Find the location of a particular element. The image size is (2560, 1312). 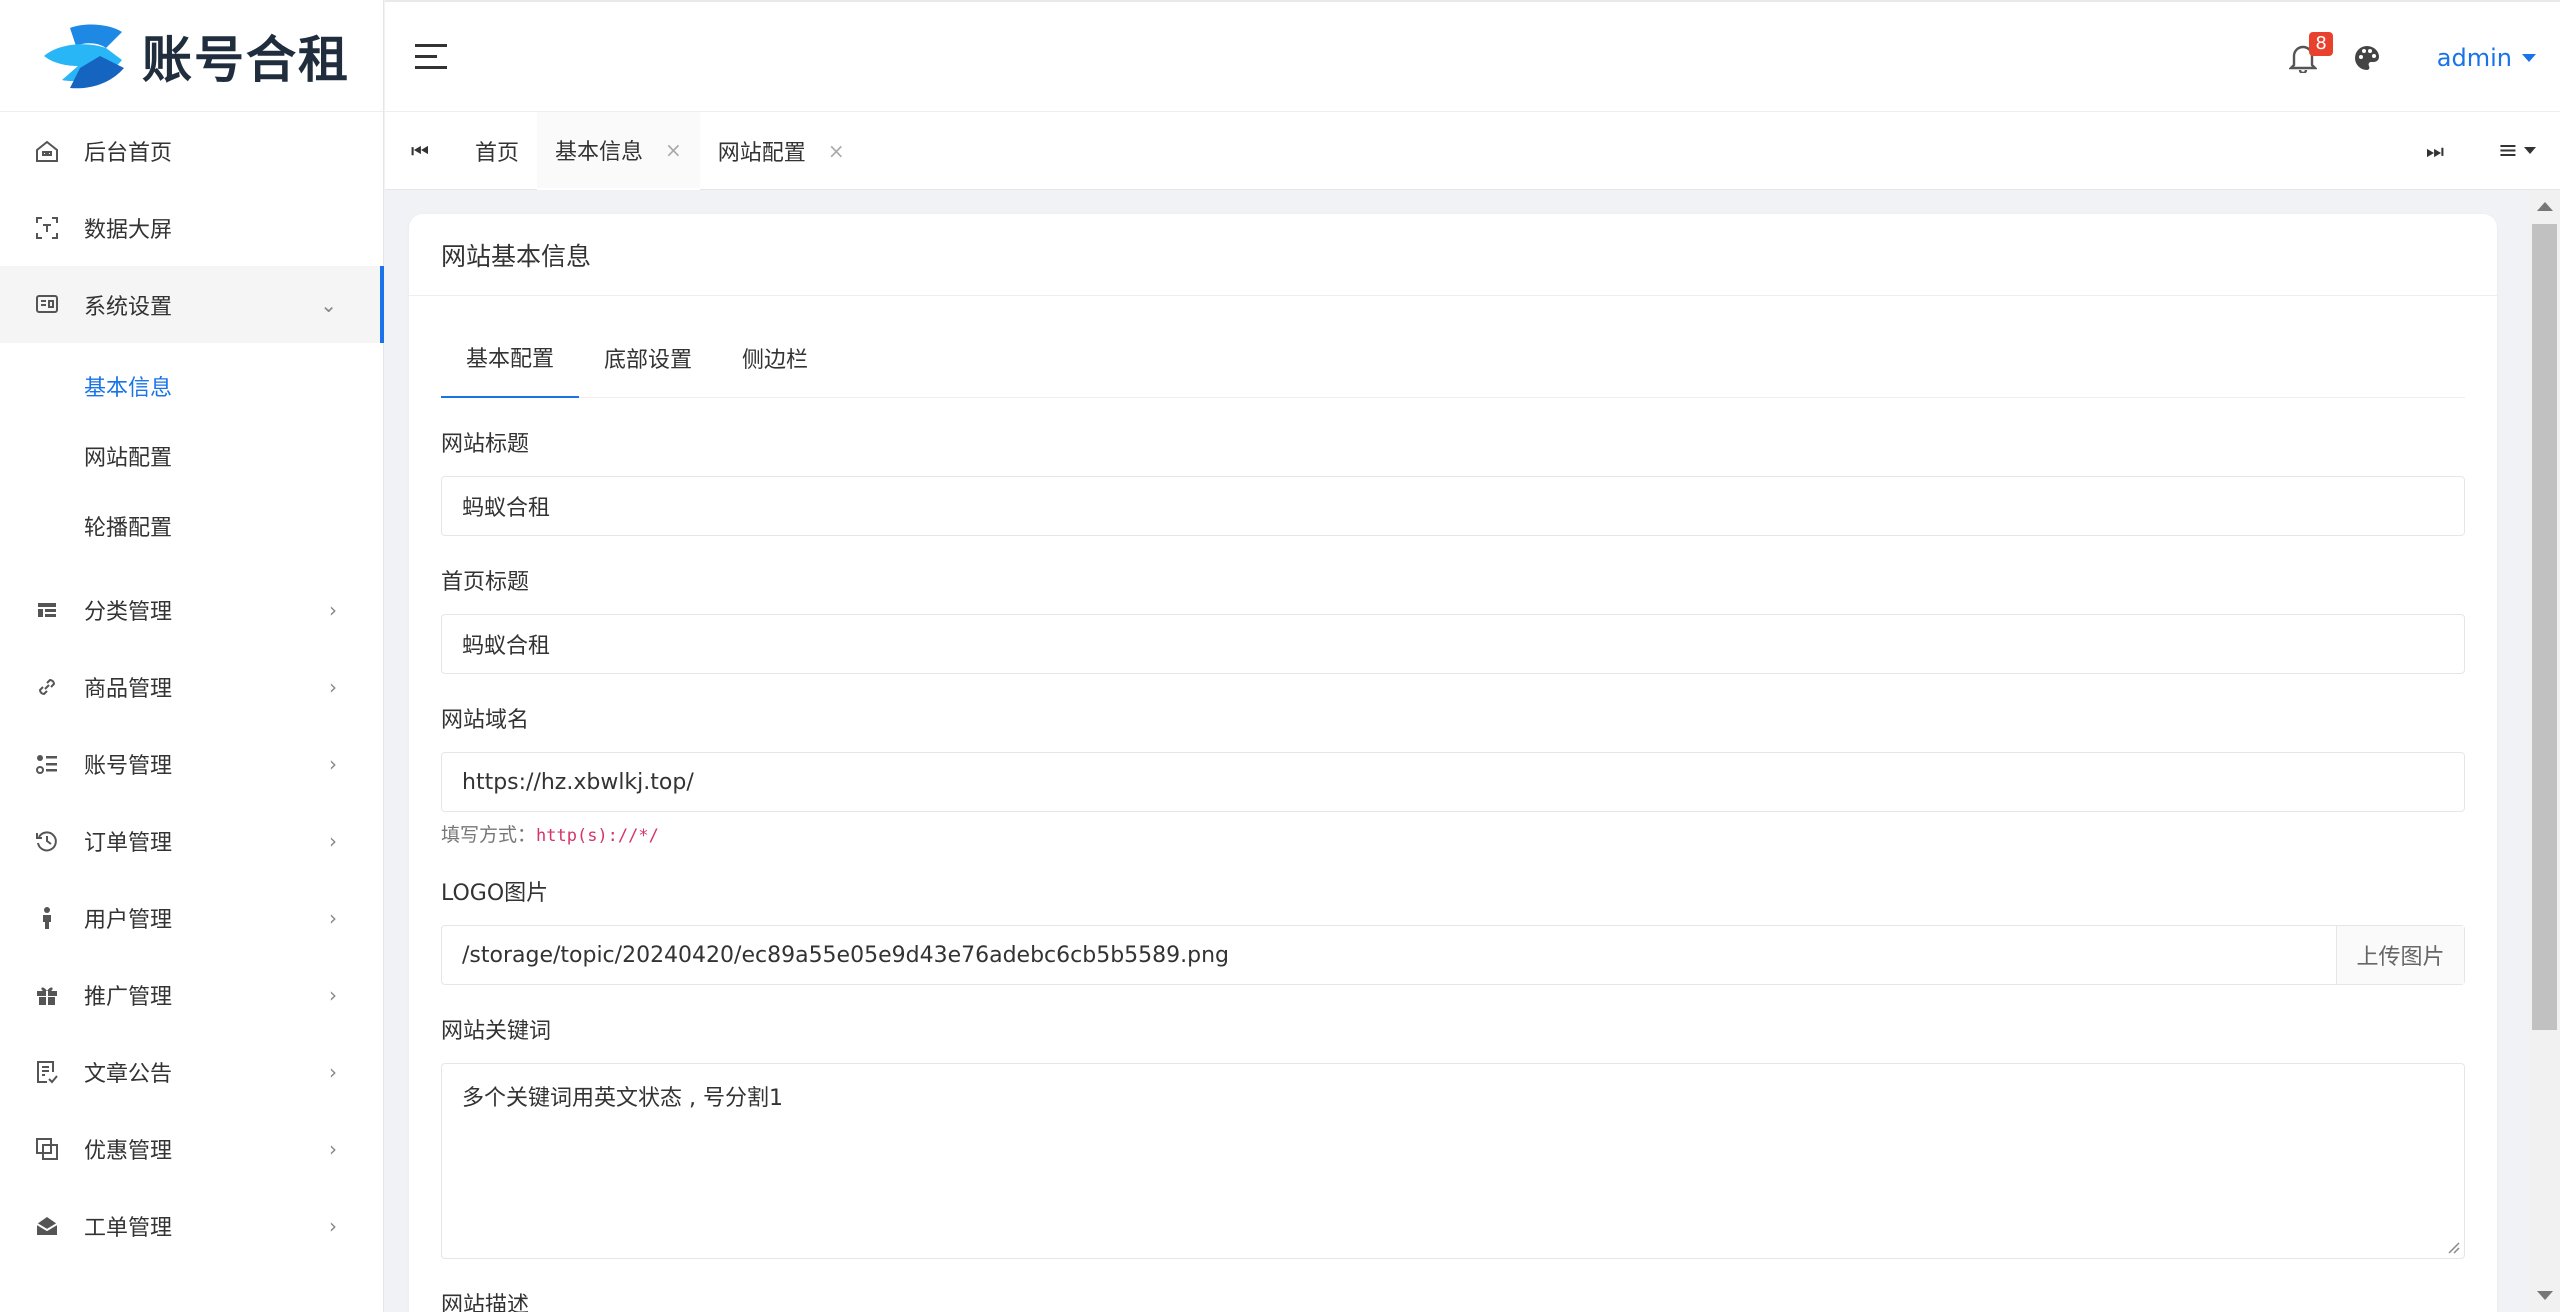

ticket-icon is located at coordinates (47, 1226).